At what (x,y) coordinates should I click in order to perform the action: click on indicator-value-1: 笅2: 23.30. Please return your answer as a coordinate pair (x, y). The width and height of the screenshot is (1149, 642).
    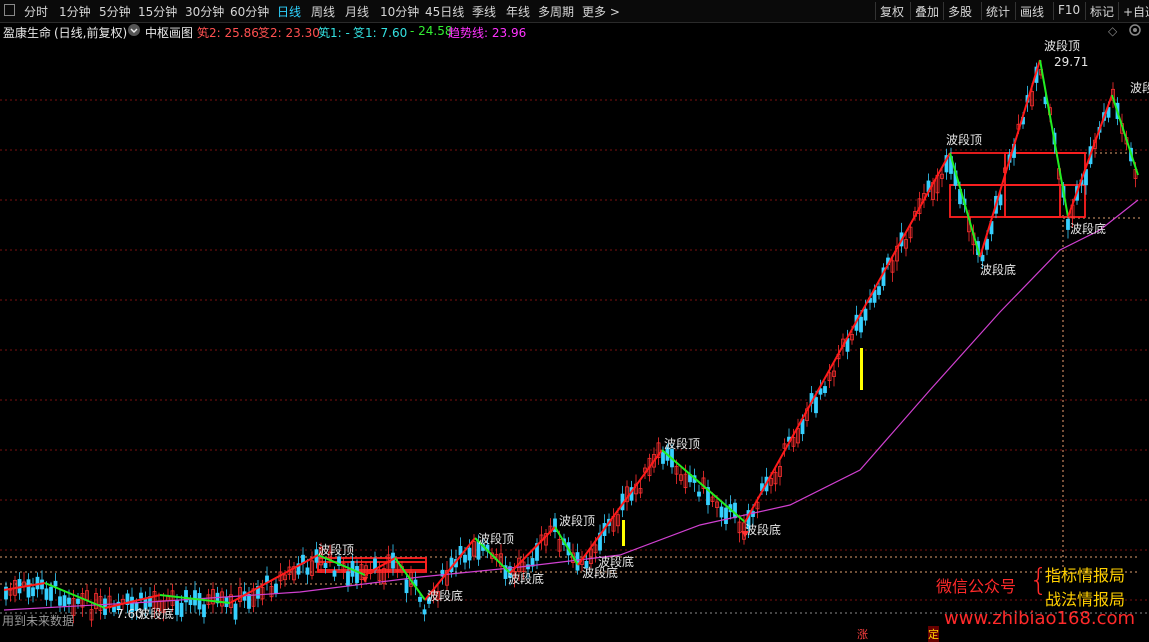
    Looking at the image, I should click on (289, 33).